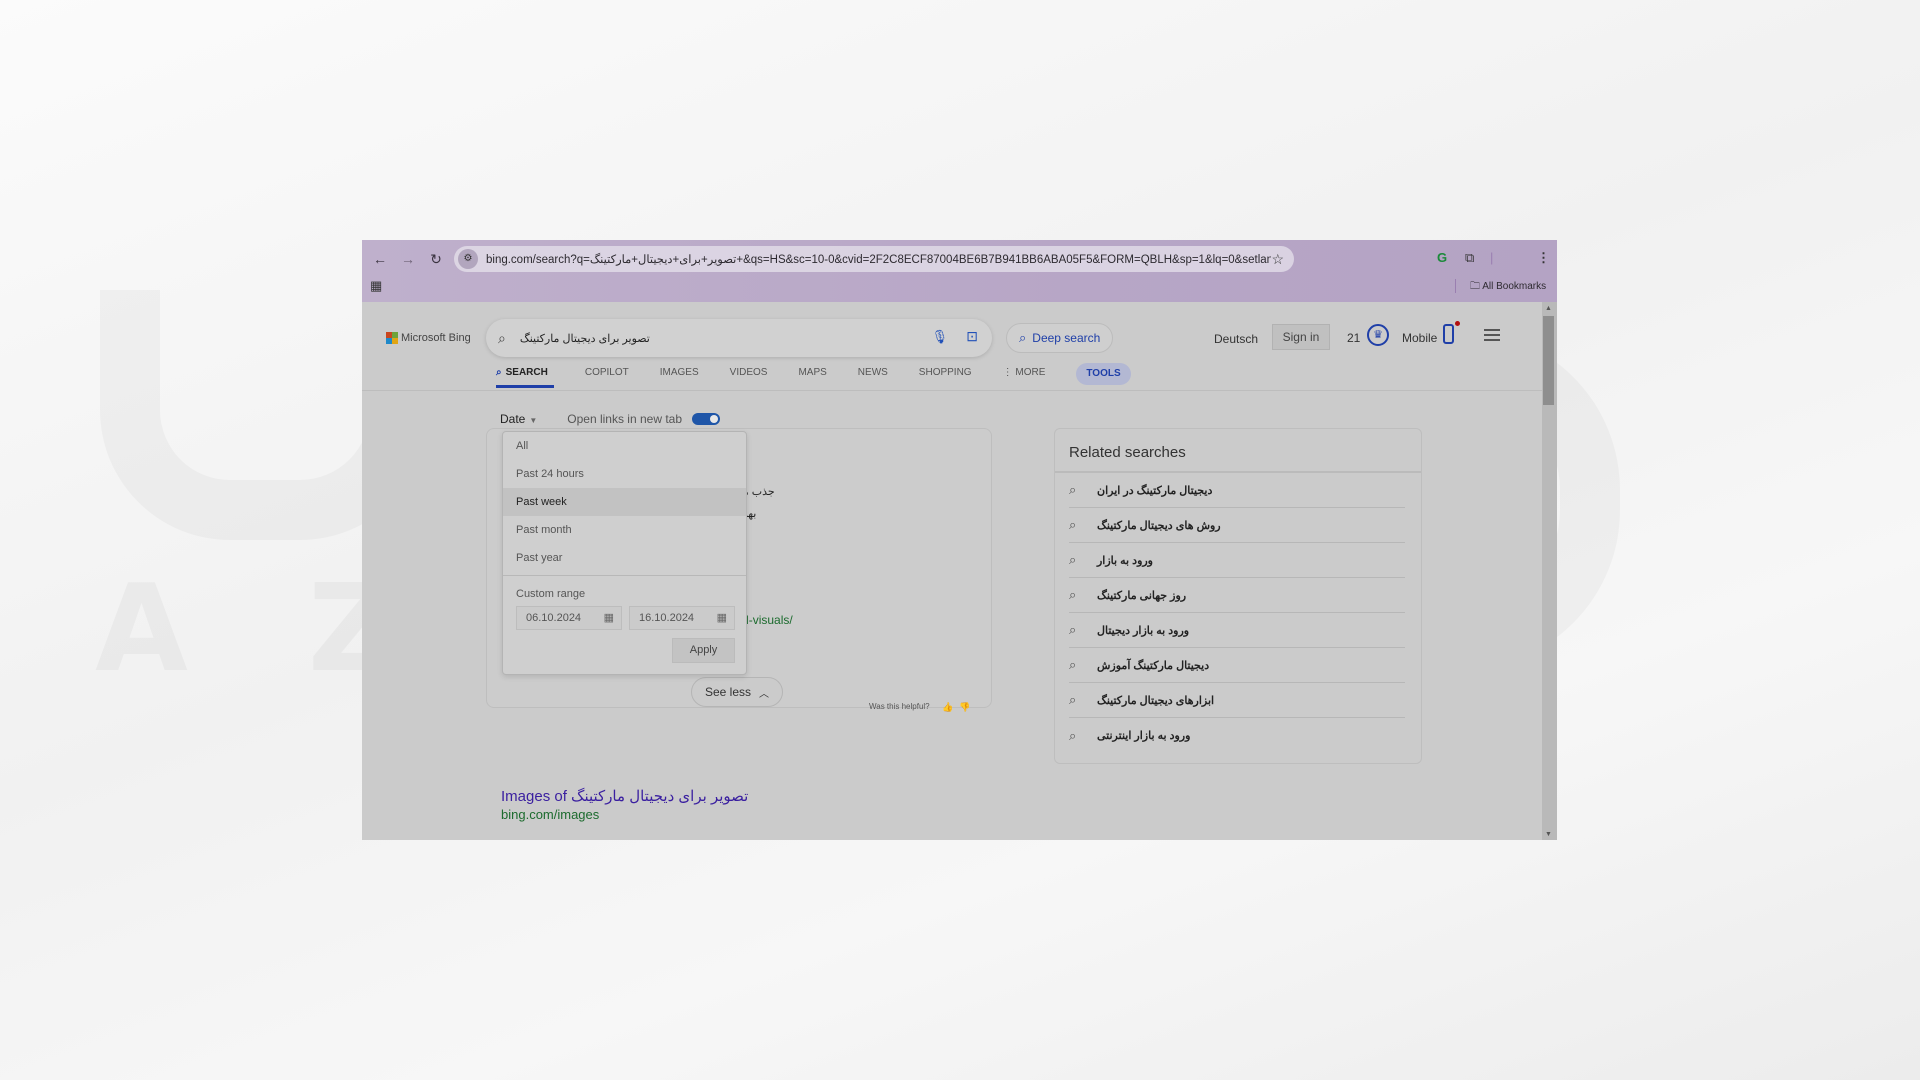 This screenshot has height=1080, width=1920. I want to click on microphone-icon: 🎙, so click(939, 337).